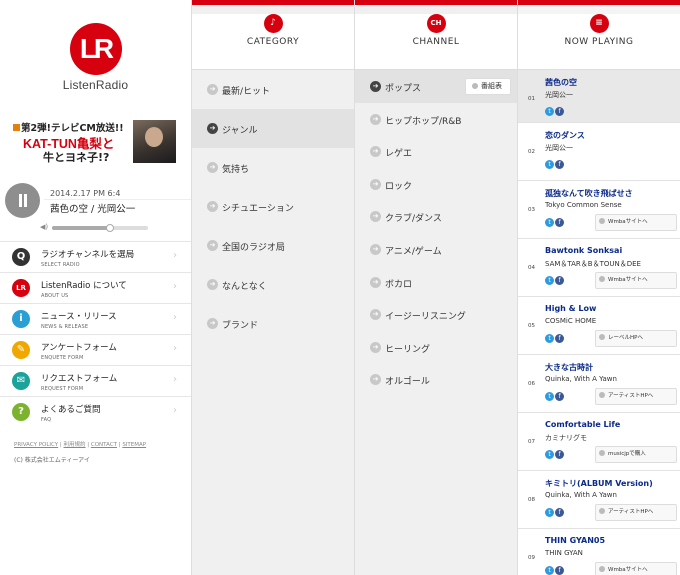 Image resolution: width=680 pixels, height=575 pixels. I want to click on track-item: 06 大きな古時計 Quinka, With A Yawn t f アーティストHPへ, so click(599, 384).